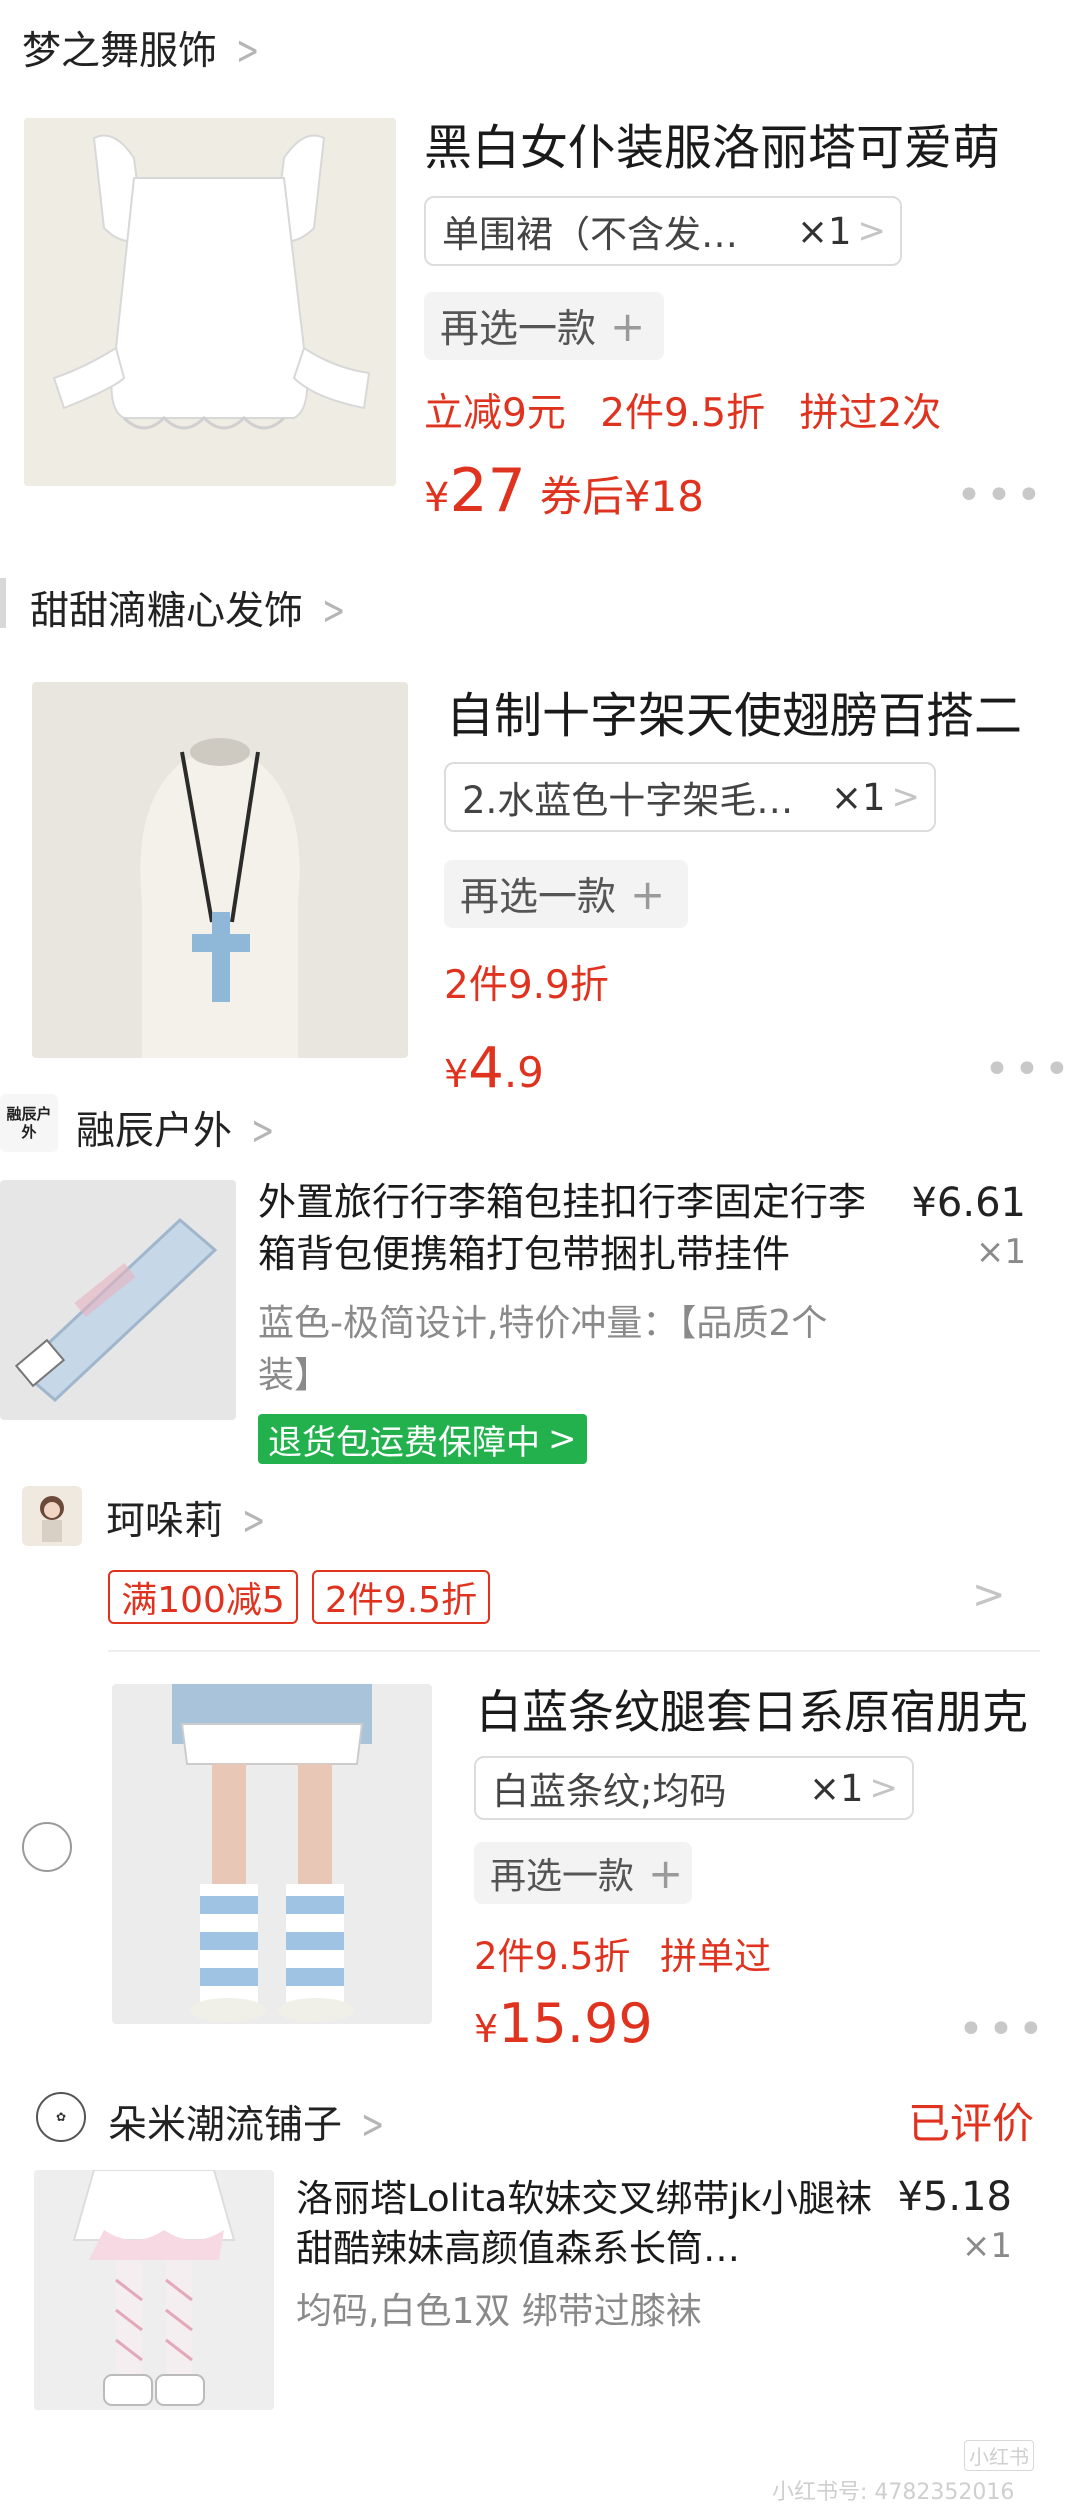 The image size is (1080, 2515). I want to click on store-header-4: 珂哚莉 >, so click(188, 1518).